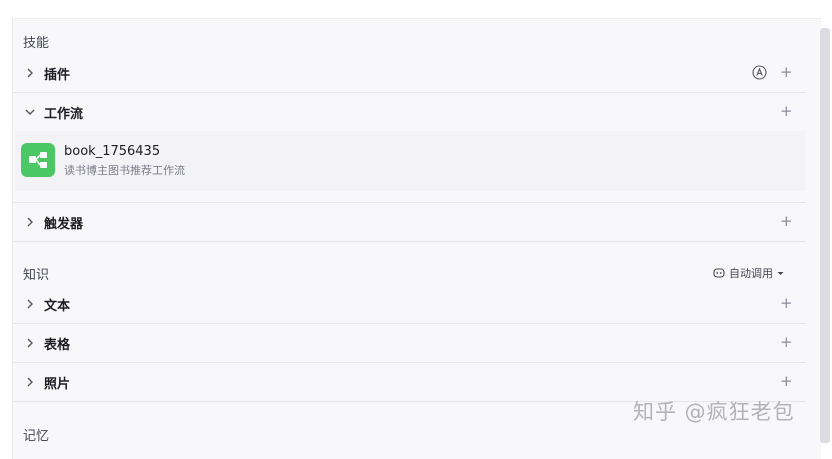 Image resolution: width=832 pixels, height=459 pixels. Describe the element at coordinates (409, 73) in the screenshot. I see `plugin-row: 插件 +` at that location.